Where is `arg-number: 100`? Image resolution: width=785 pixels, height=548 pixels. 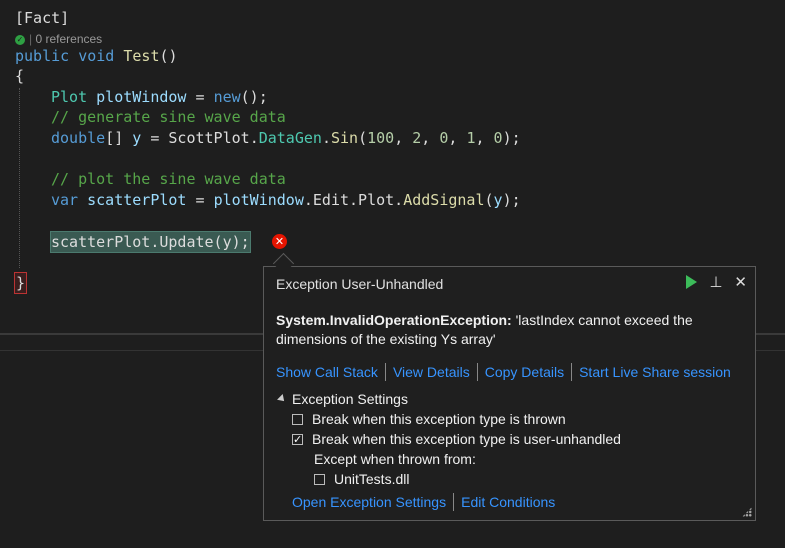
arg-number: 100 is located at coordinates (381, 138).